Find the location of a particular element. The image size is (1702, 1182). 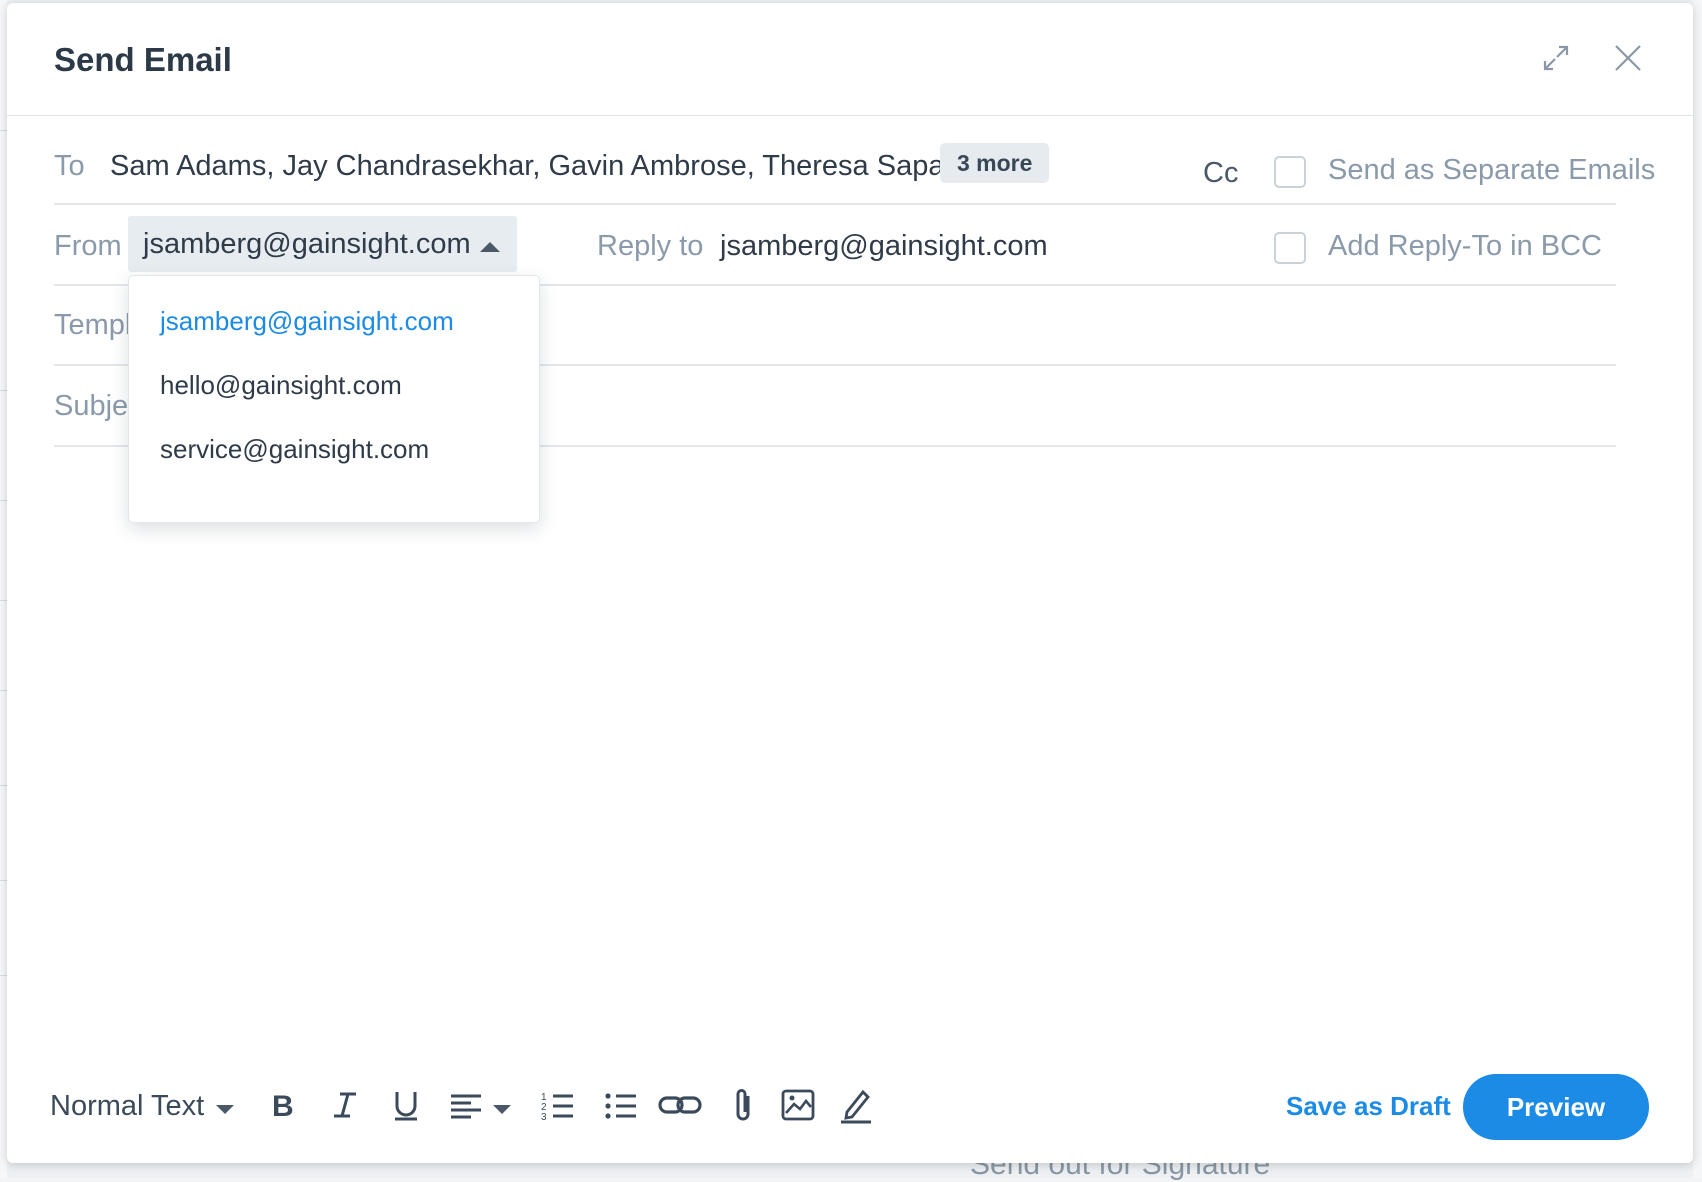

align-icon is located at coordinates (466, 1105).